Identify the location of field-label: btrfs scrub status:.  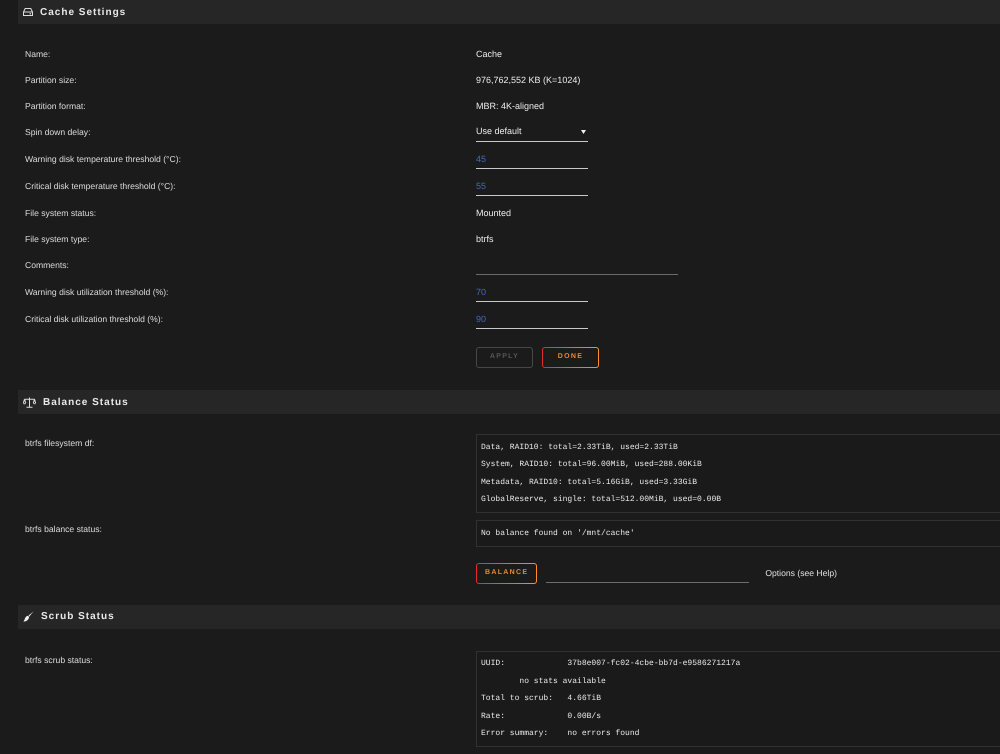
(59, 660).